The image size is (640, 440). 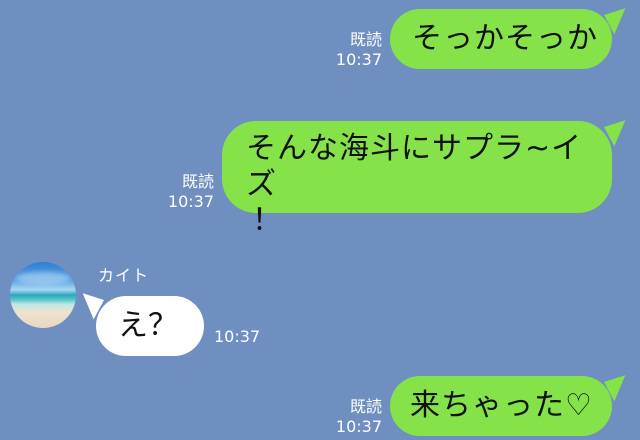 What do you see at coordinates (124, 275) in the screenshot?
I see `sender-name: カイト` at bounding box center [124, 275].